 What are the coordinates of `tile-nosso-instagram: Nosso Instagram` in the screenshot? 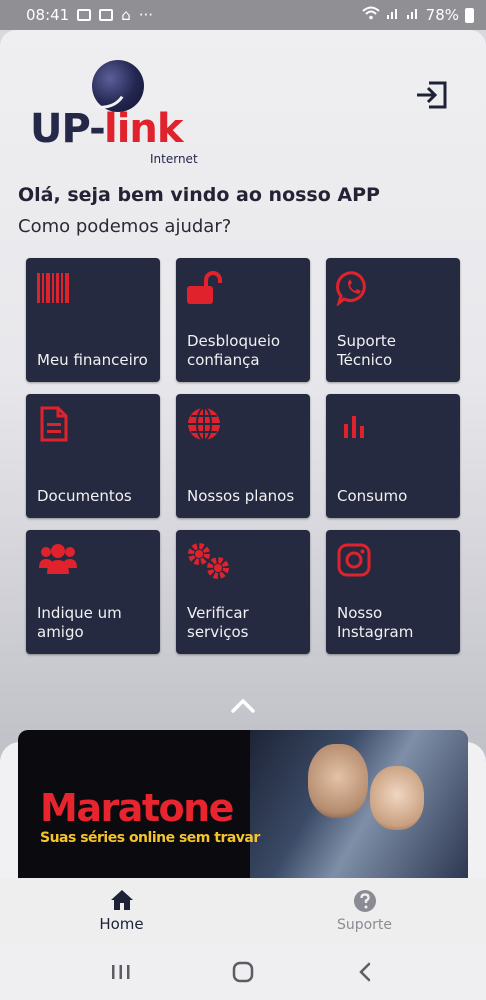 It's located at (393, 592).